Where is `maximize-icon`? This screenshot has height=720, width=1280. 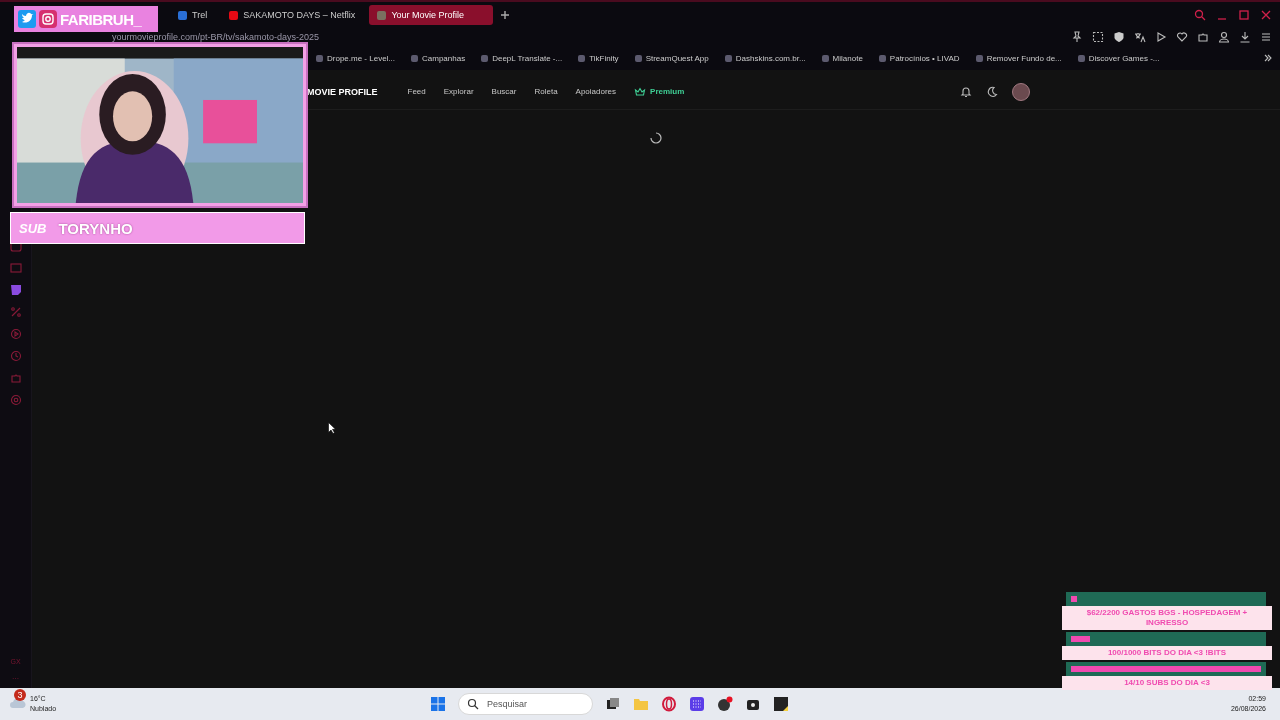
maximize-icon is located at coordinates (1244, 15).